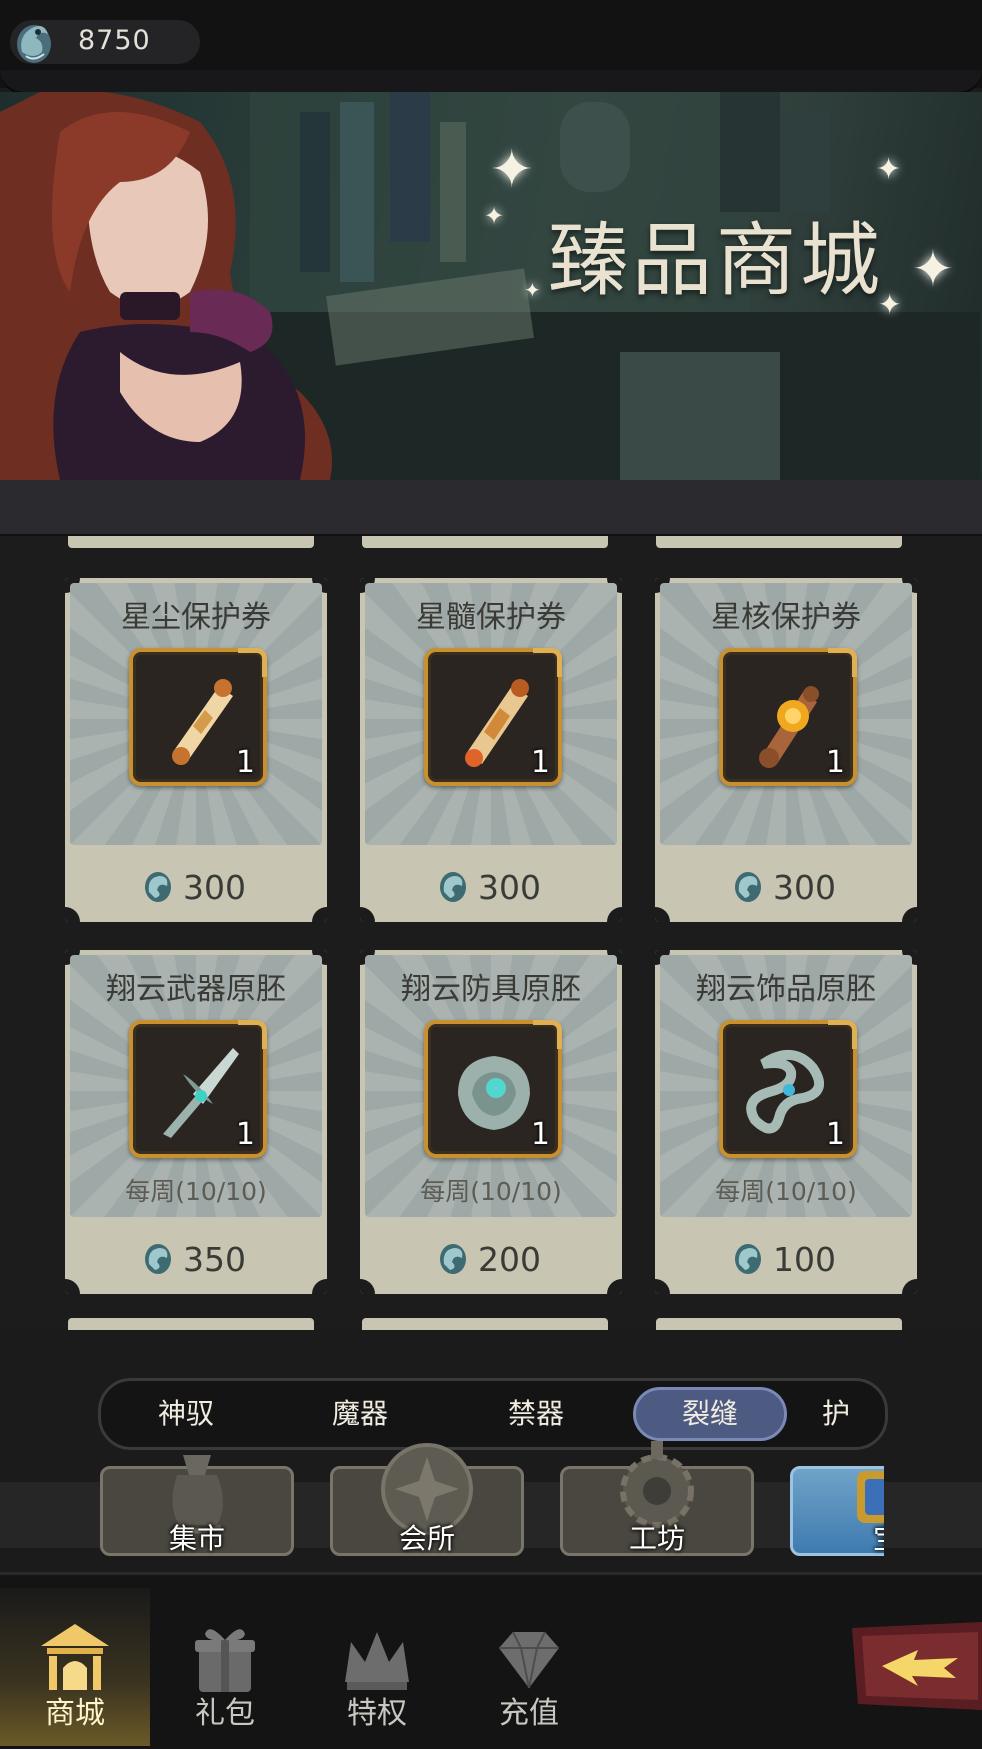 Image resolution: width=982 pixels, height=1749 pixels. I want to click on price-row: 100, so click(786, 1260).